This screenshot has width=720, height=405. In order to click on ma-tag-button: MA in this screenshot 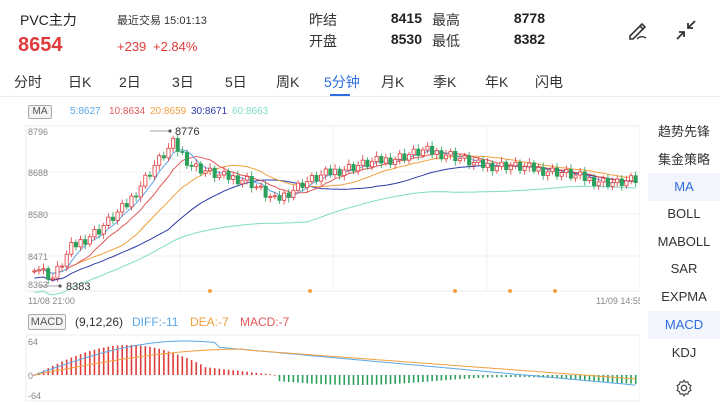, I will do `click(40, 112)`.